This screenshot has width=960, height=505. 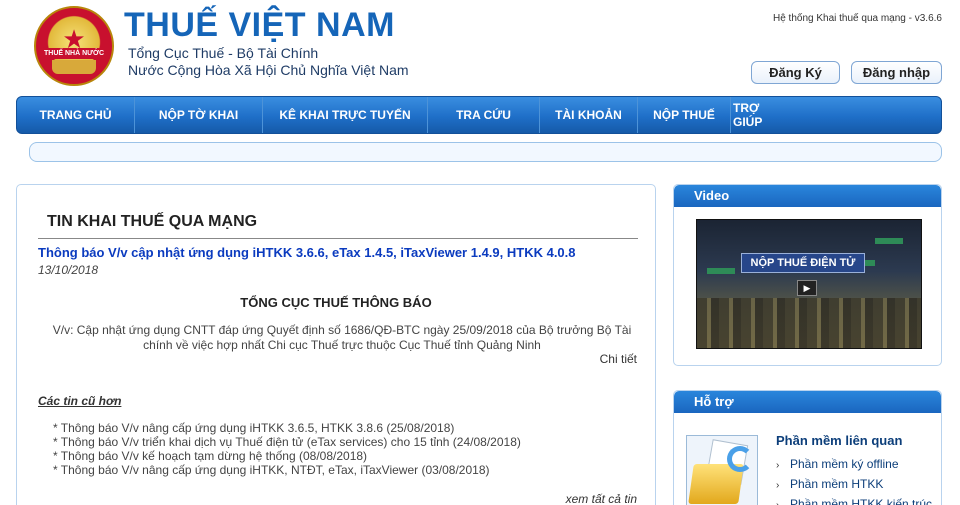 What do you see at coordinates (589, 115) in the screenshot?
I see `nav-account: TÀI KHOẢN` at bounding box center [589, 115].